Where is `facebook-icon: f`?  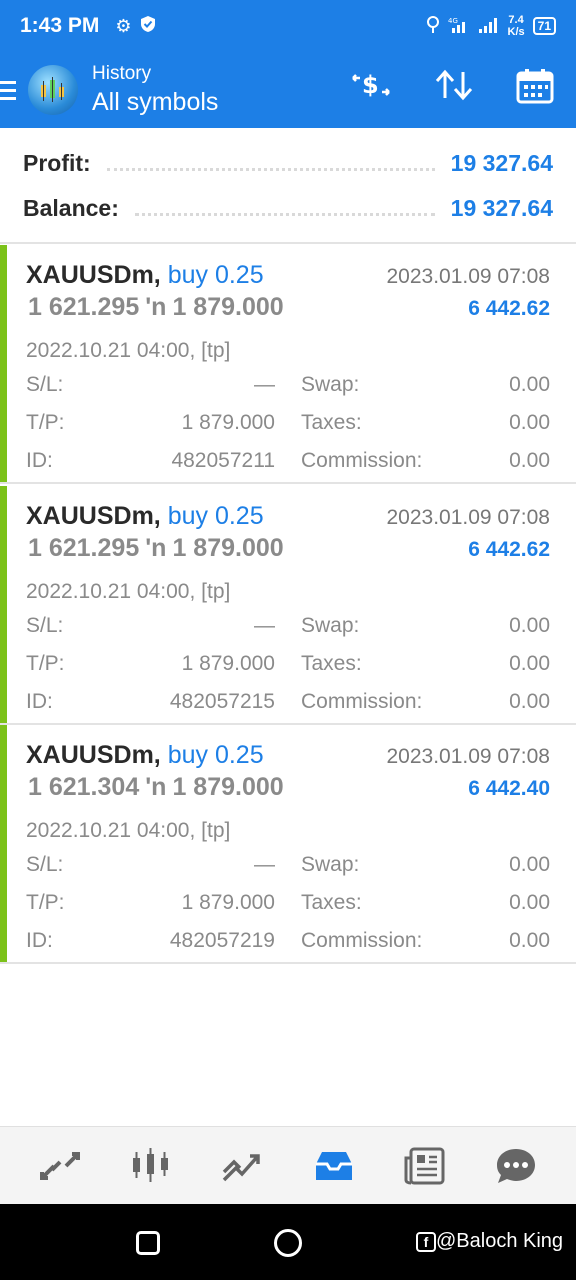 facebook-icon: f is located at coordinates (426, 1241).